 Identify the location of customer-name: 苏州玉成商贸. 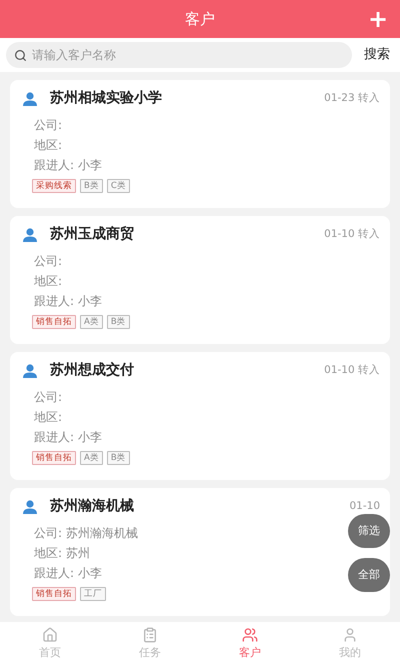
(92, 234).